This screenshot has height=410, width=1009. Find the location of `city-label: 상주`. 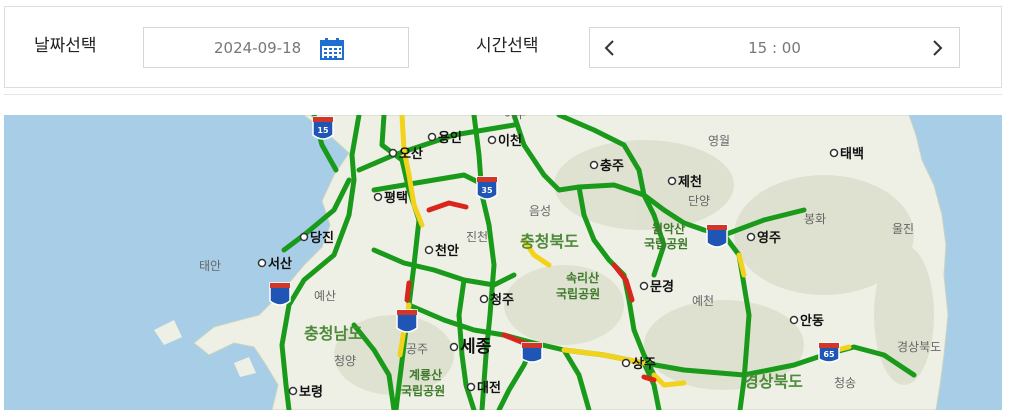

city-label: 상주 is located at coordinates (644, 364).